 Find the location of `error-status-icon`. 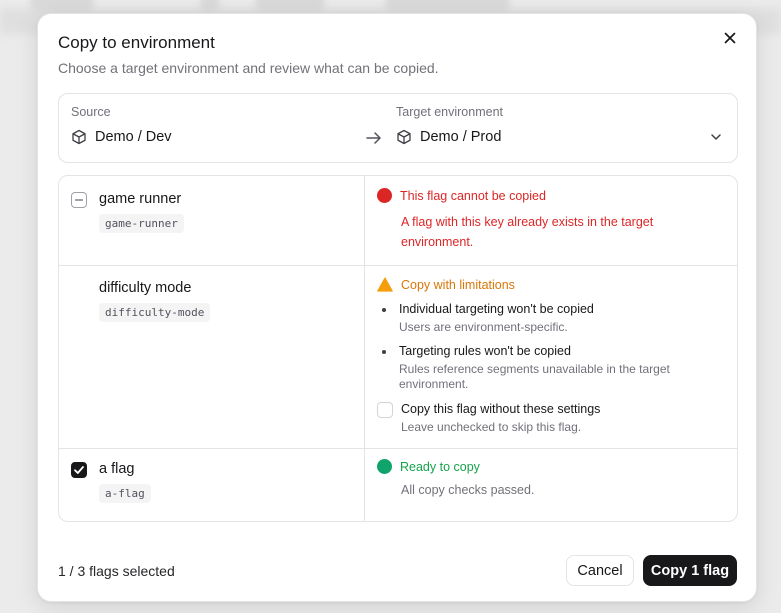

error-status-icon is located at coordinates (384, 195).